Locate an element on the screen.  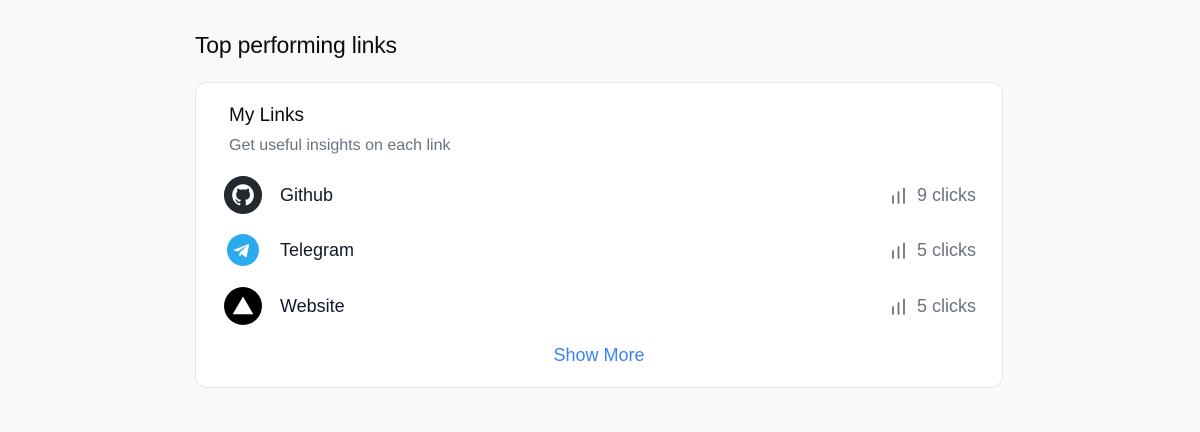
link-name: Website is located at coordinates (312, 305).